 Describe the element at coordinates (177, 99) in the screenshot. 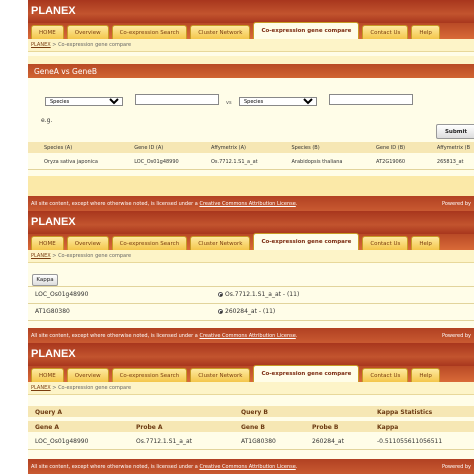

I see `gene-a-input` at that location.